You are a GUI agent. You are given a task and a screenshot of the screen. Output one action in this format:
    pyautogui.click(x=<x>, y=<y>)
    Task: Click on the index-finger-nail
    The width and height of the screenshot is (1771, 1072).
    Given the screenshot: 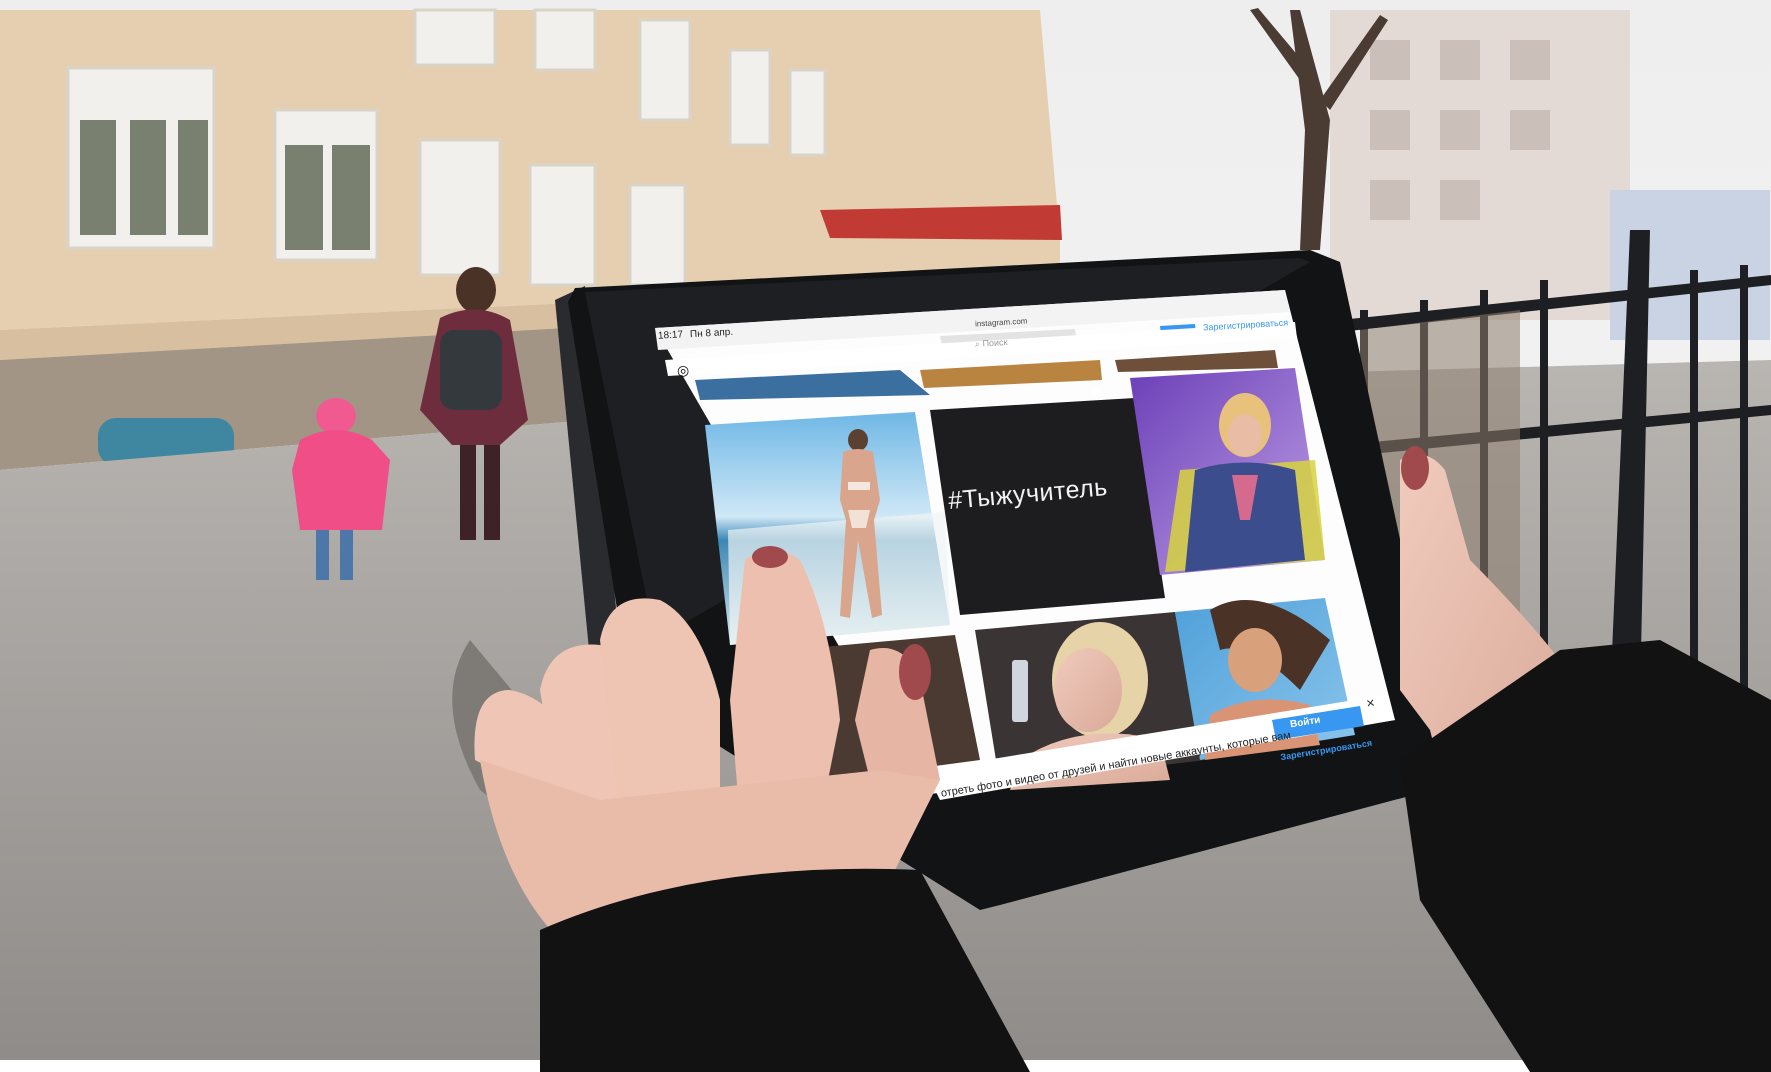 What is the action you would take?
    pyautogui.click(x=770, y=557)
    